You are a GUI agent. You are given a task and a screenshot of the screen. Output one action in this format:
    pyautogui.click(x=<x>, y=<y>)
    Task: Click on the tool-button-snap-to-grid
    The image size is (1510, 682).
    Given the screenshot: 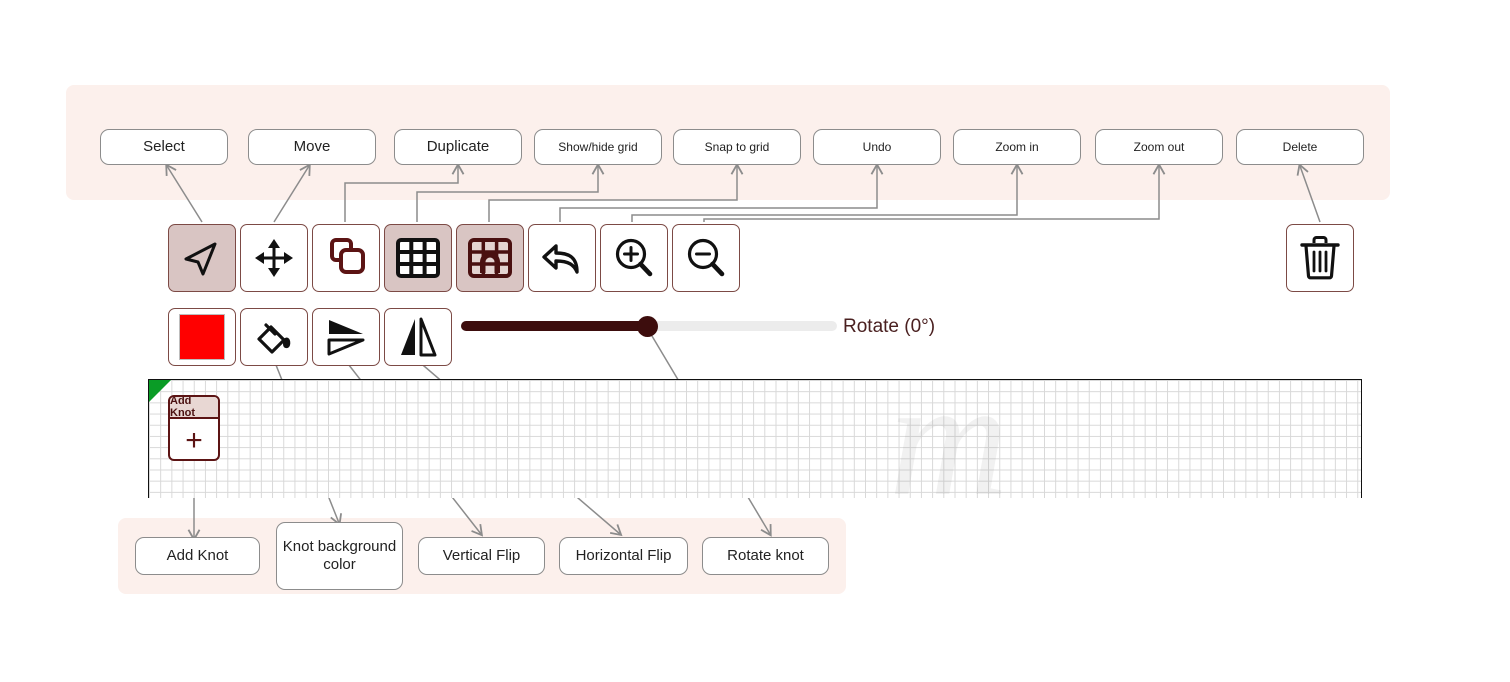 What is the action you would take?
    pyautogui.click(x=490, y=258)
    